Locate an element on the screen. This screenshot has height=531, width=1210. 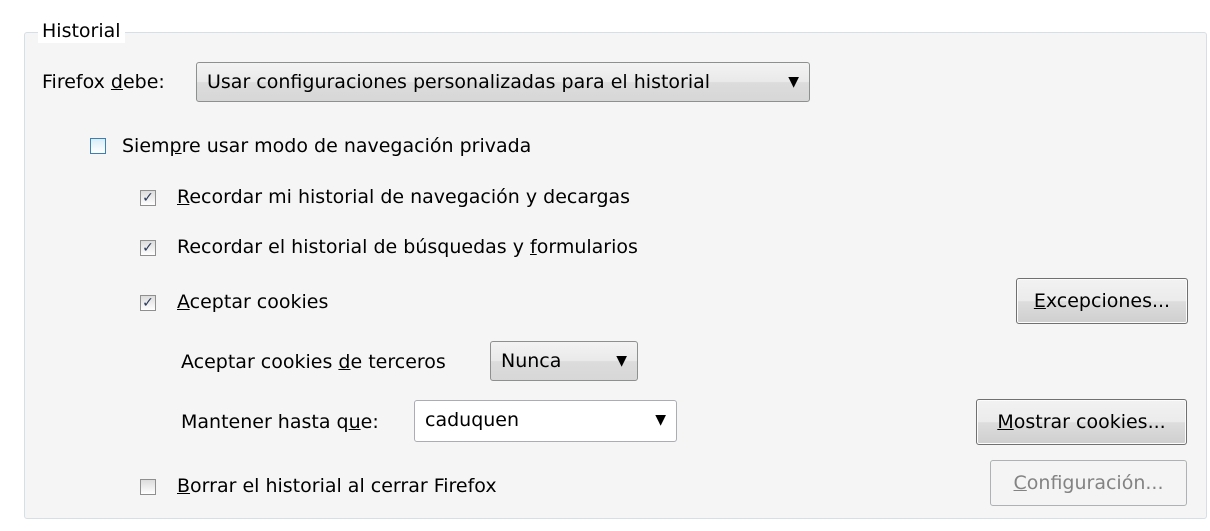
remember-search-checkbox: ✓ is located at coordinates (148, 248).